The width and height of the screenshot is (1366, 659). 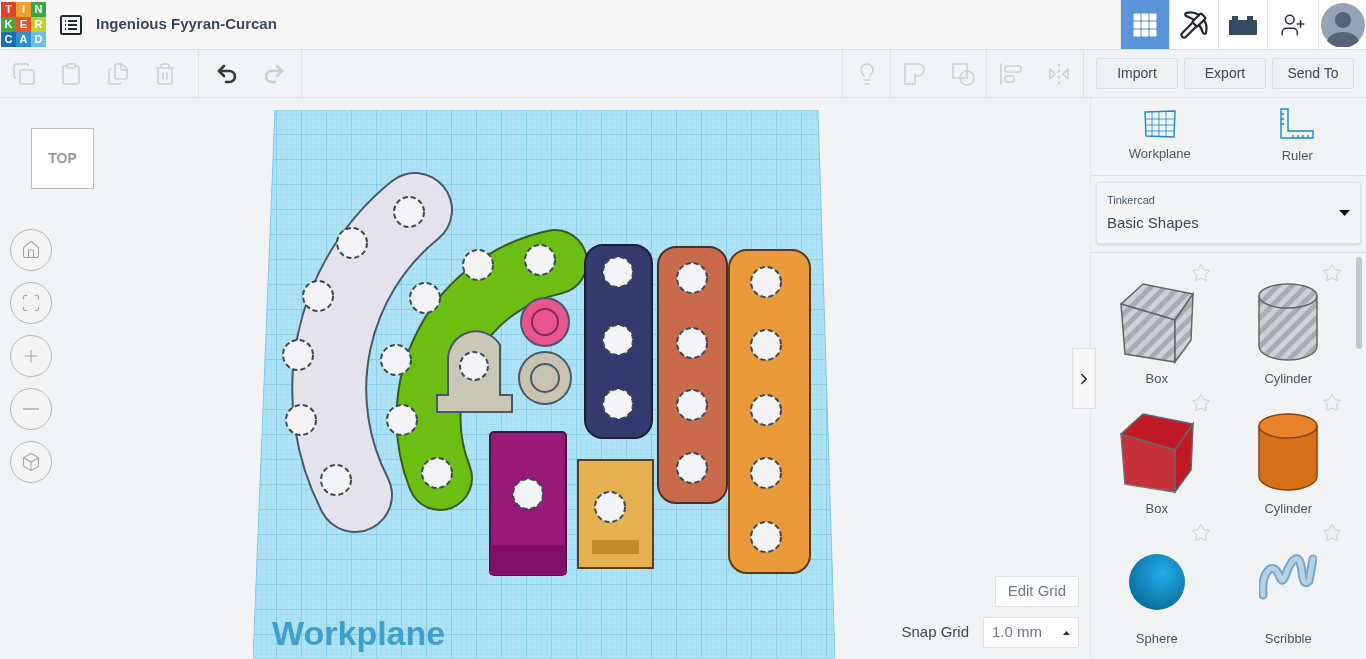 I want to click on add-user-button, so click(x=1292, y=24).